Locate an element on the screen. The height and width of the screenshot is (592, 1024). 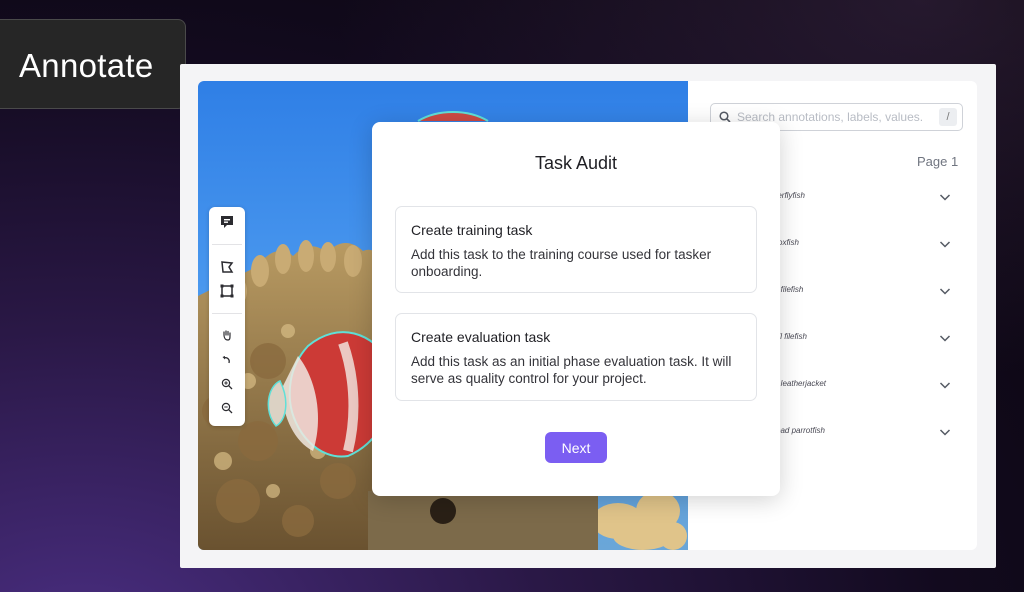
zoom-in-icon is located at coordinates (227, 384).